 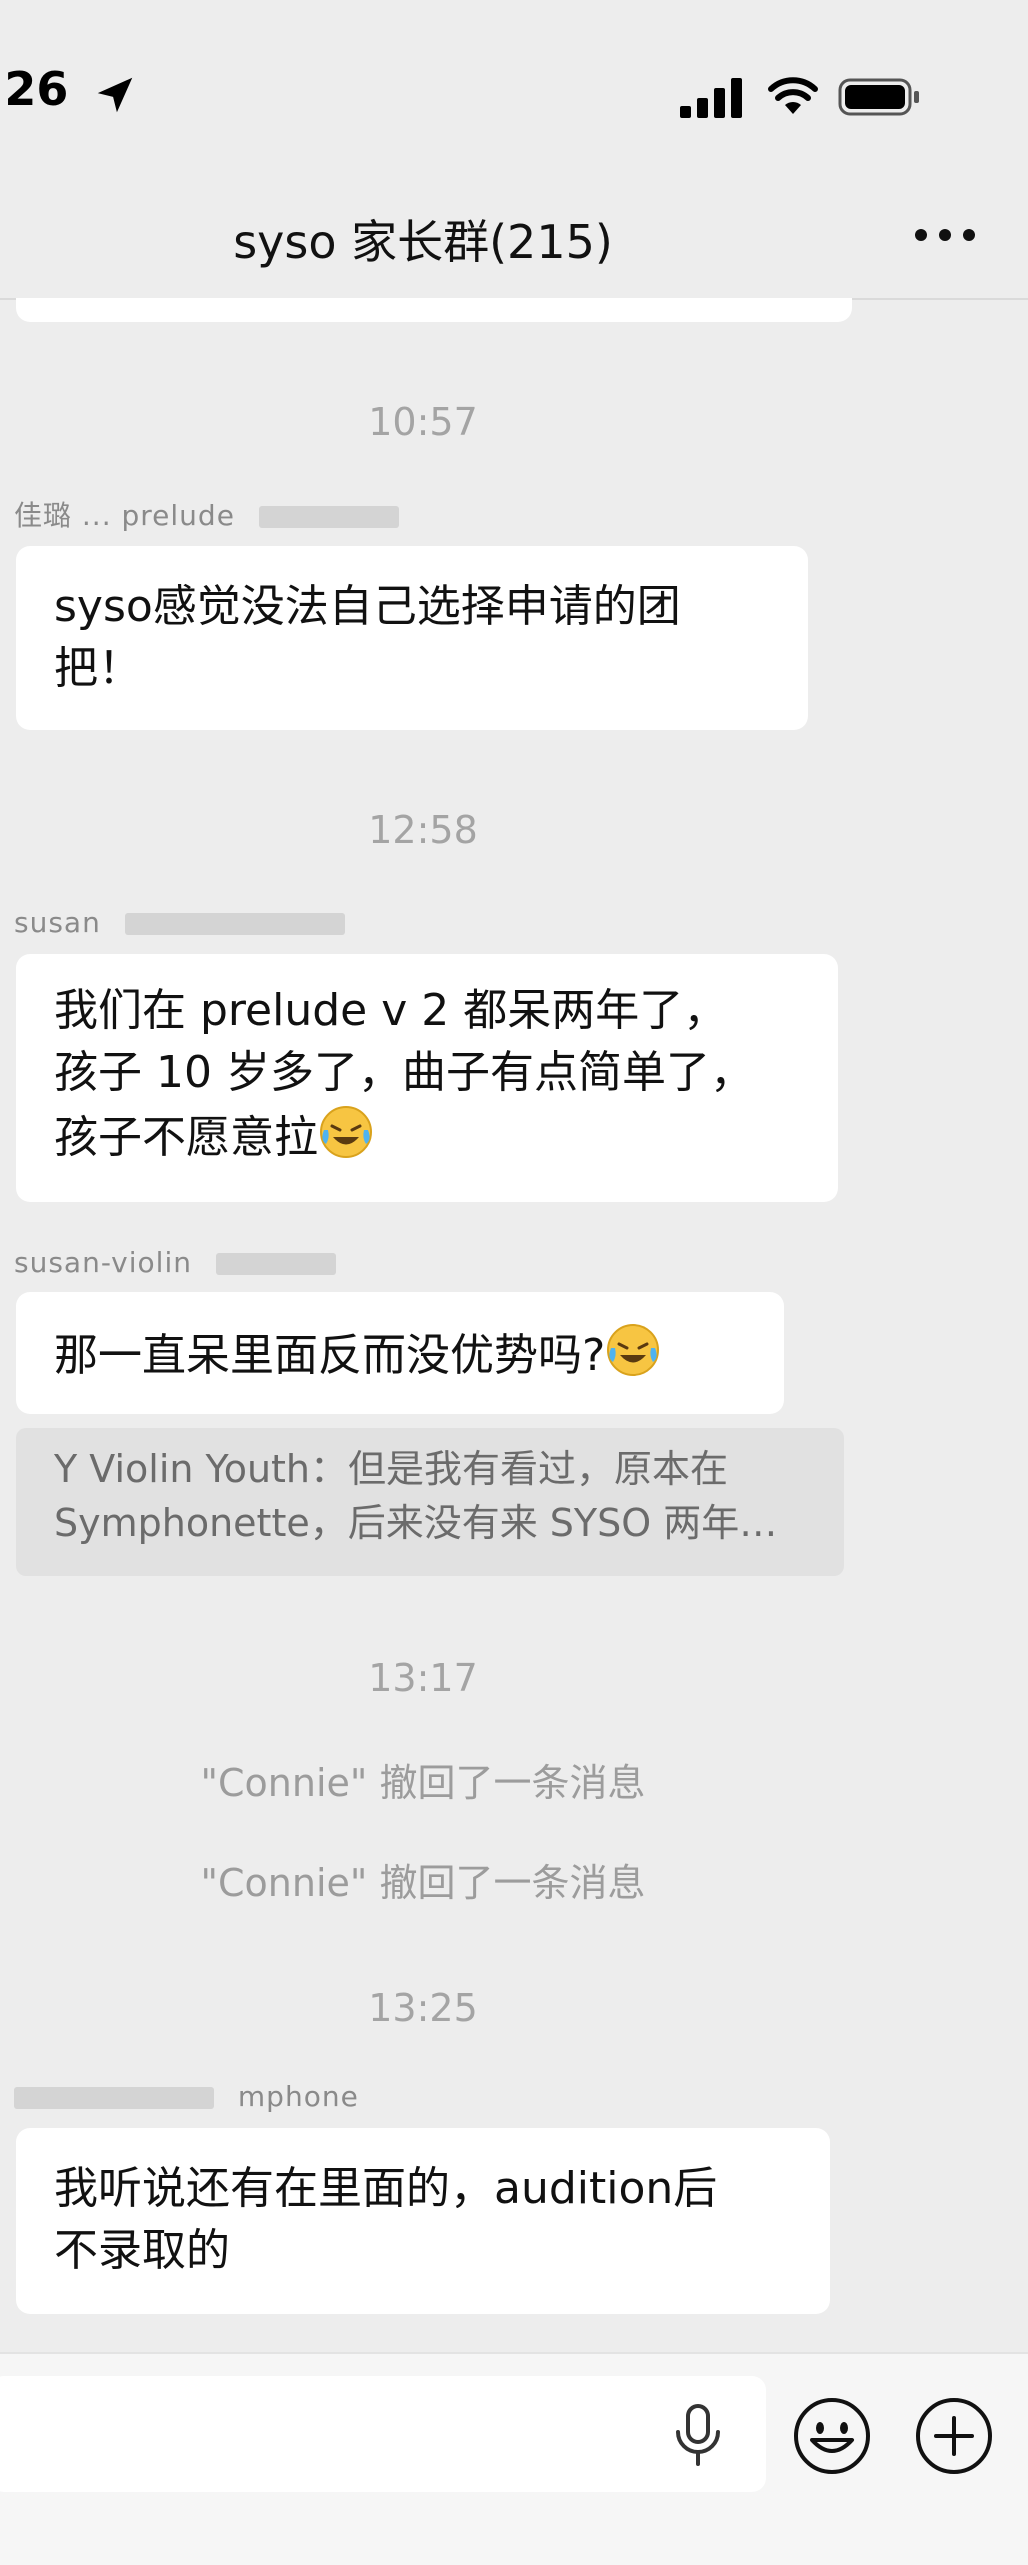 I want to click on sender-name: 佳璐 ... prelude, so click(x=206, y=514).